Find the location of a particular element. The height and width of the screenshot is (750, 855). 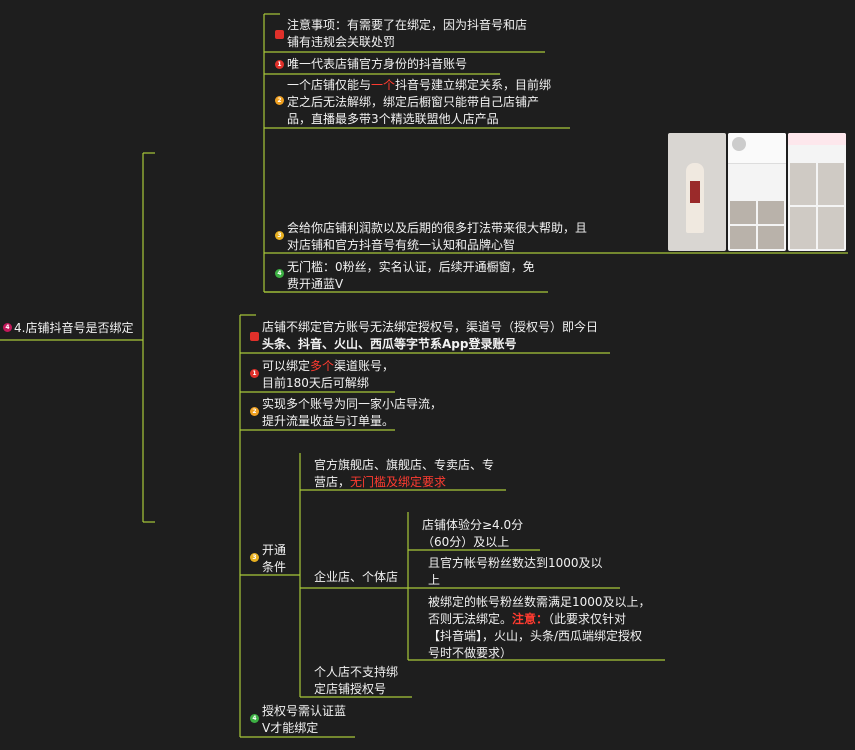

node-line: 可以绑定多个渠道账号， is located at coordinates (328, 366).